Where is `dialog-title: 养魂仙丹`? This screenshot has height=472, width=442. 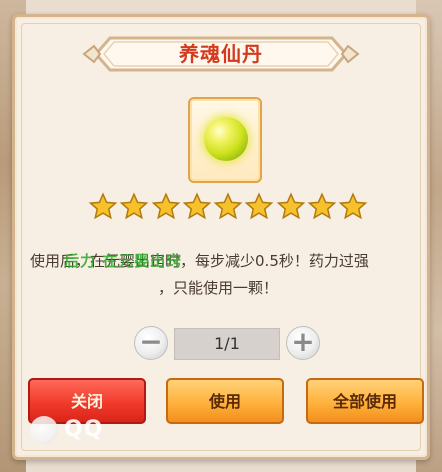
dialog-title: 养魂仙丹 is located at coordinates (221, 54).